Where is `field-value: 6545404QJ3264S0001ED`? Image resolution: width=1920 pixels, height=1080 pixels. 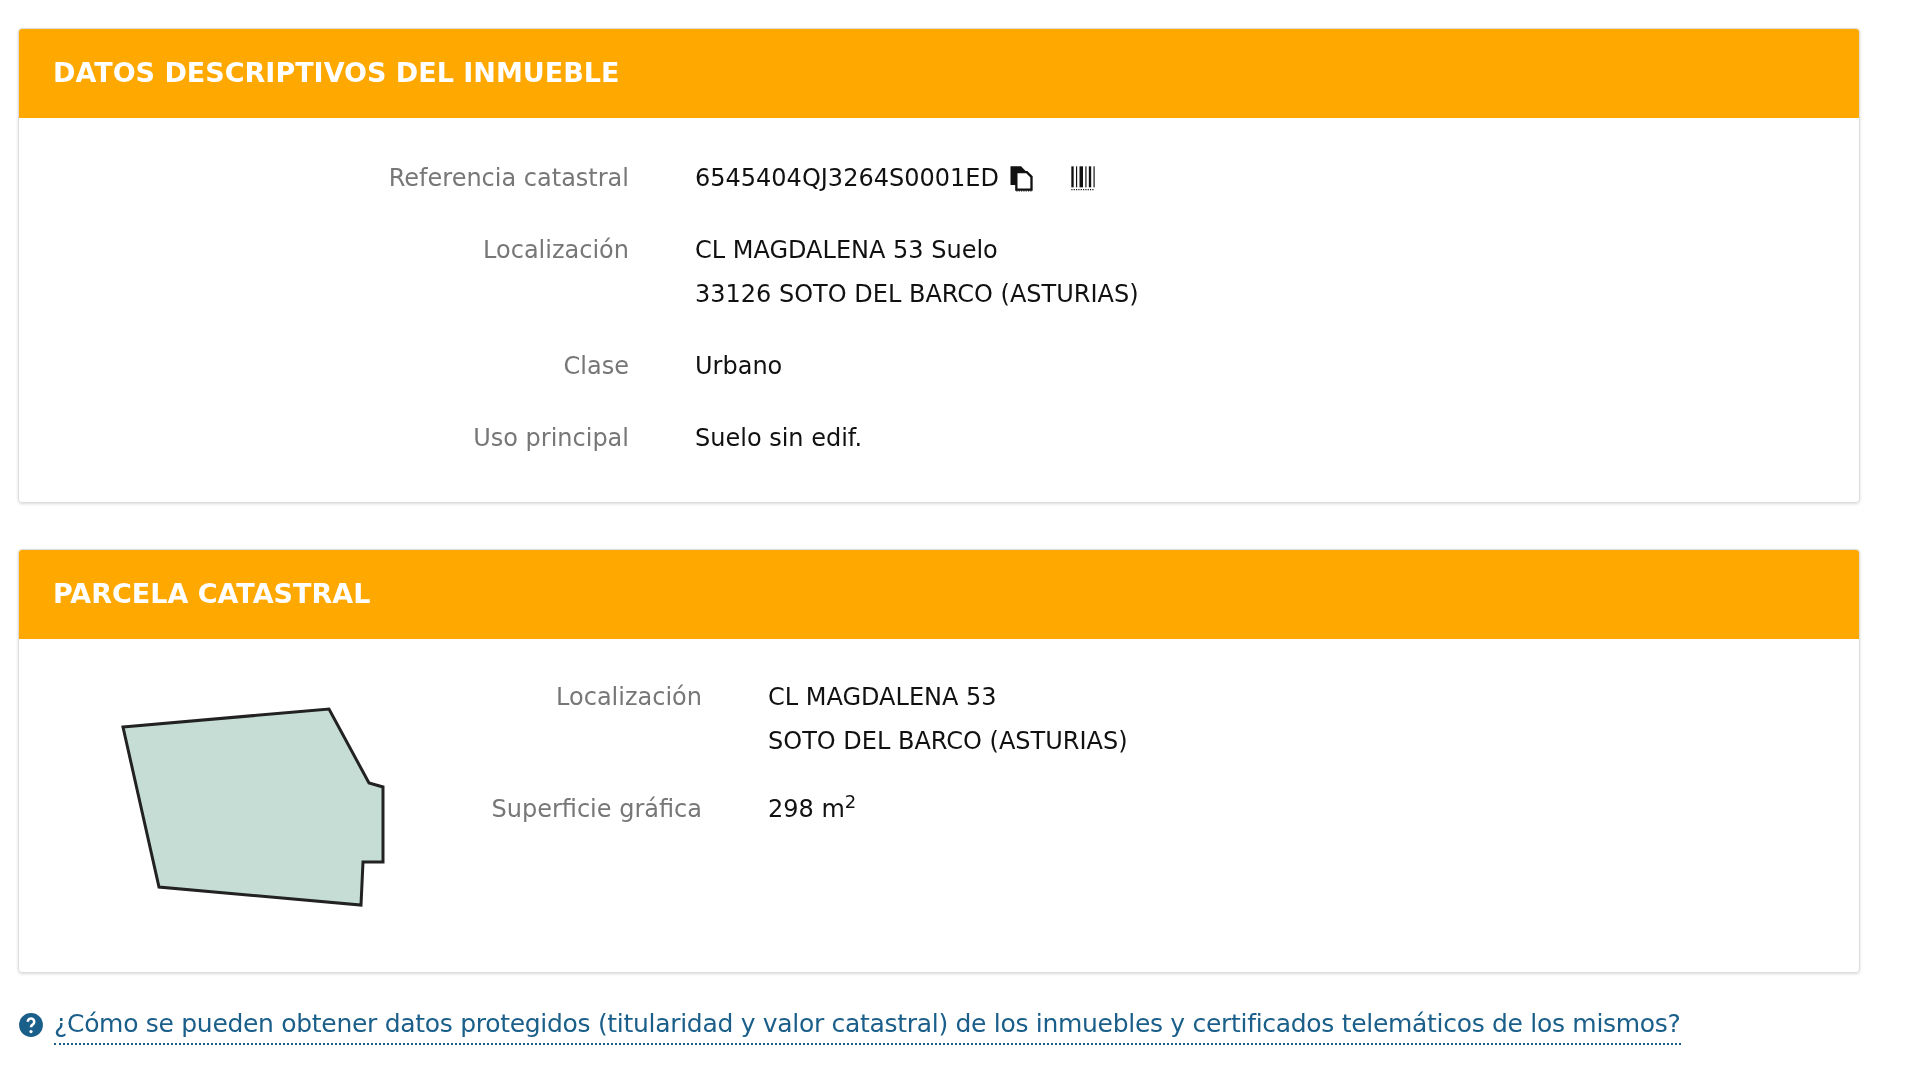 field-value: 6545404QJ3264S0001ED is located at coordinates (847, 178).